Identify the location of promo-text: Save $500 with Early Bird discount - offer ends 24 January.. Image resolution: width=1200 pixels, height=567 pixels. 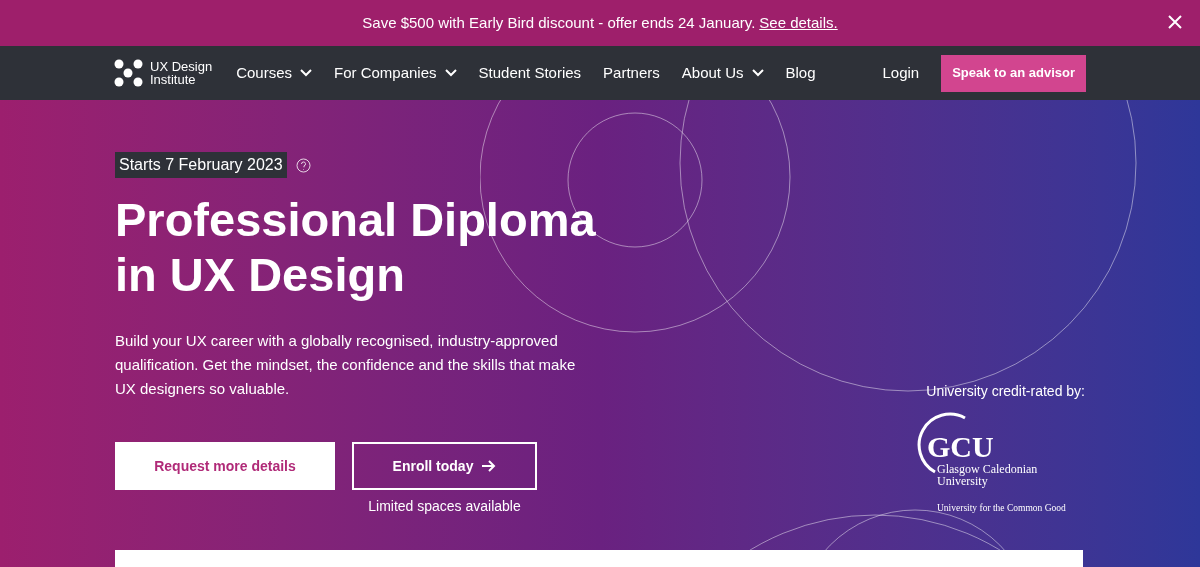
(559, 22).